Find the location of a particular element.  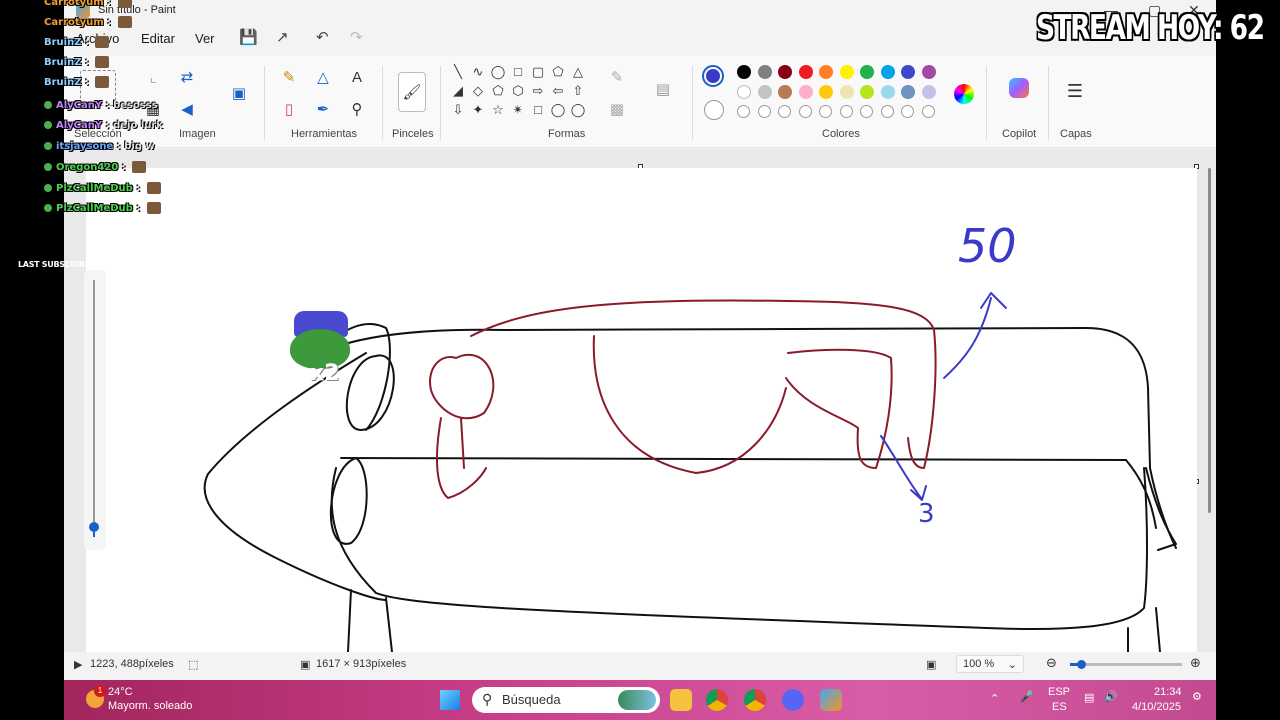

slider-knob is located at coordinates (94, 527).